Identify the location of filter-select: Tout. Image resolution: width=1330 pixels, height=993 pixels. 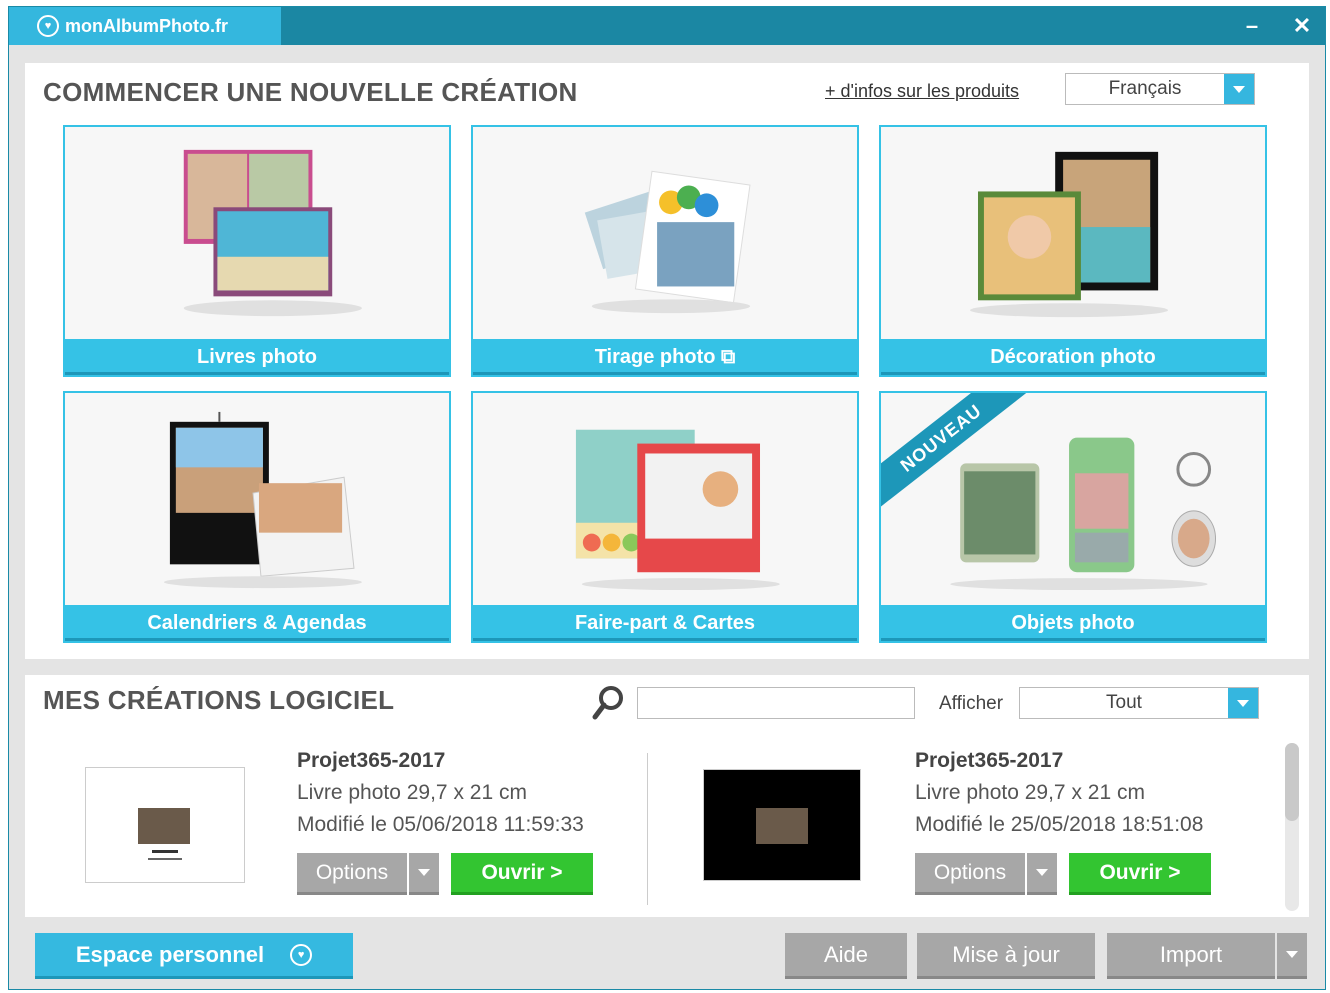
(1139, 703).